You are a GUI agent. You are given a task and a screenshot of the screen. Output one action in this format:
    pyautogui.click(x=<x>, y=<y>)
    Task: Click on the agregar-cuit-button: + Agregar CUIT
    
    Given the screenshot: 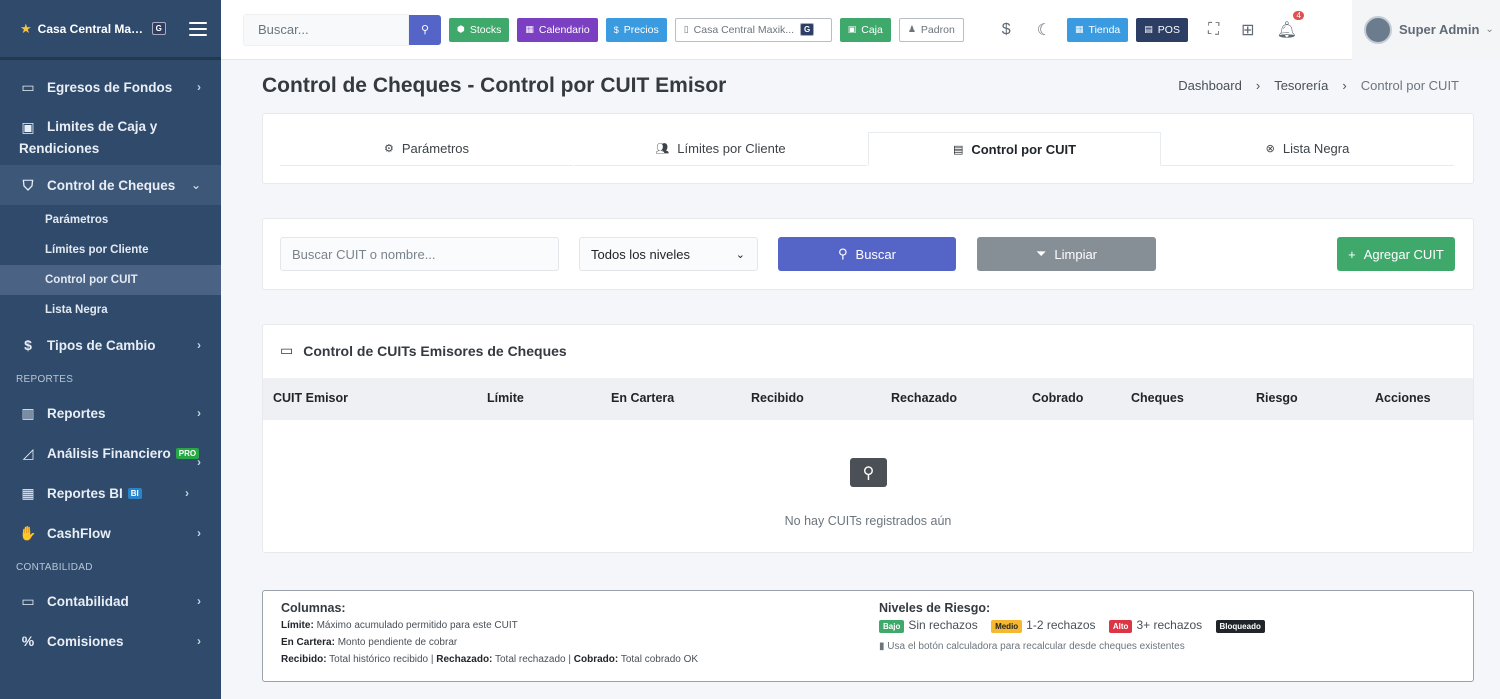 What is the action you would take?
    pyautogui.click(x=1396, y=254)
    